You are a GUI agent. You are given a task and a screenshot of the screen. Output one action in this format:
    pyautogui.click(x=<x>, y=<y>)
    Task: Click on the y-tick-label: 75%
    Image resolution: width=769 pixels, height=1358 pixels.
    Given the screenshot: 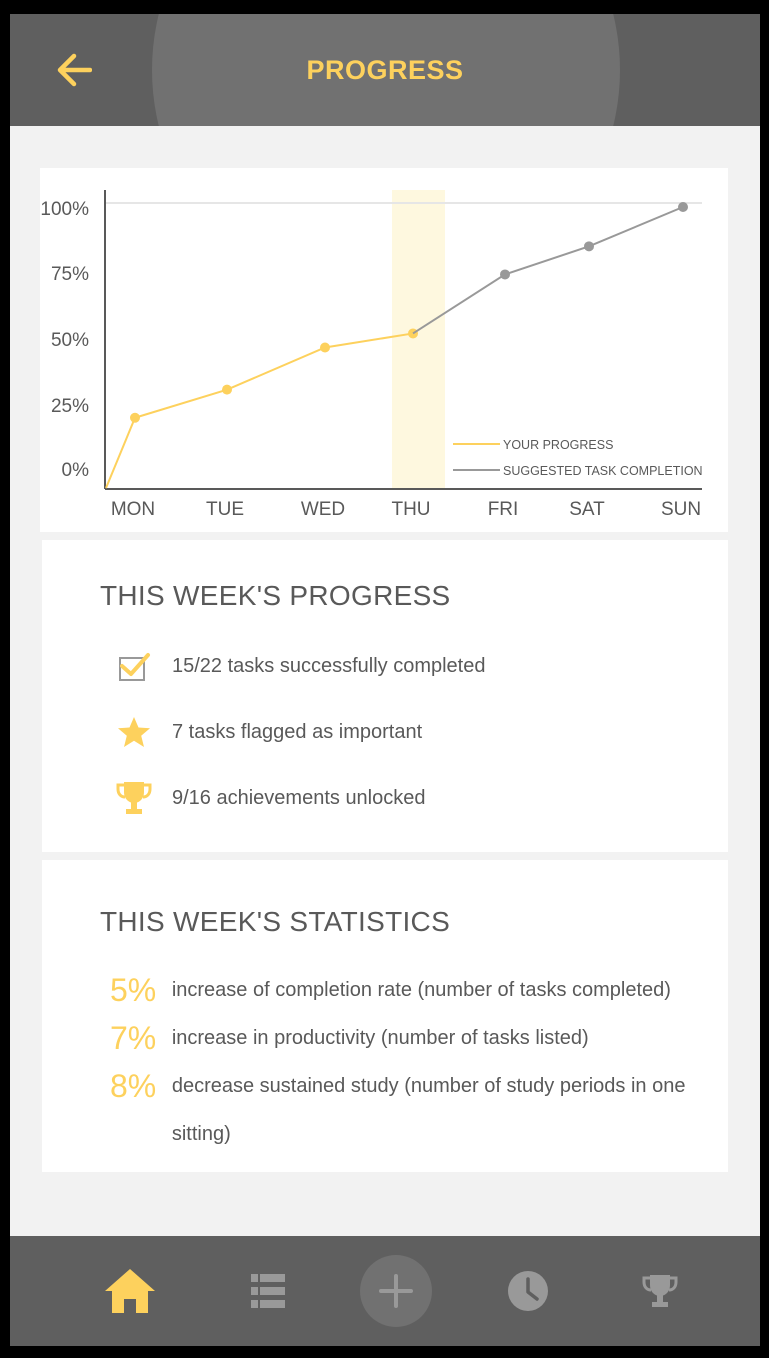 What is the action you would take?
    pyautogui.click(x=70, y=274)
    